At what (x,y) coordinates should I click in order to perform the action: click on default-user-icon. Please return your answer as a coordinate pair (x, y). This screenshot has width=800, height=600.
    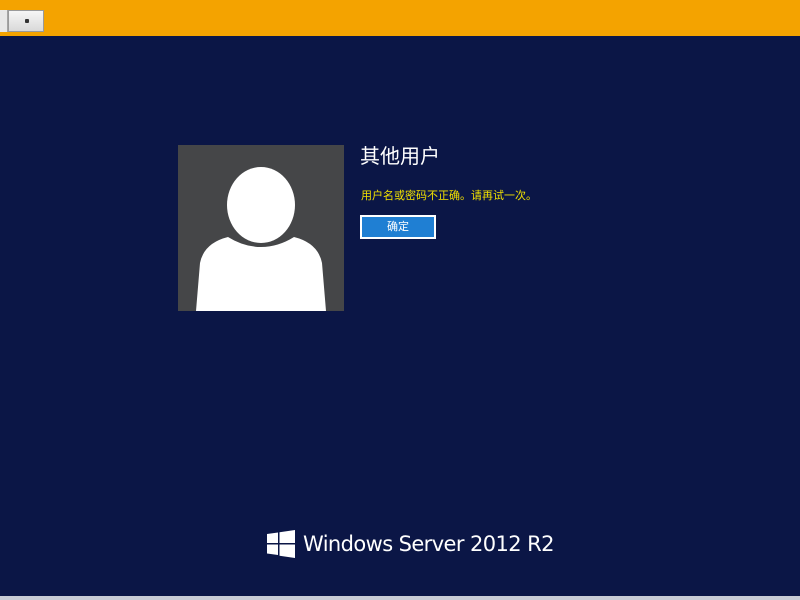
    Looking at the image, I should click on (261, 239).